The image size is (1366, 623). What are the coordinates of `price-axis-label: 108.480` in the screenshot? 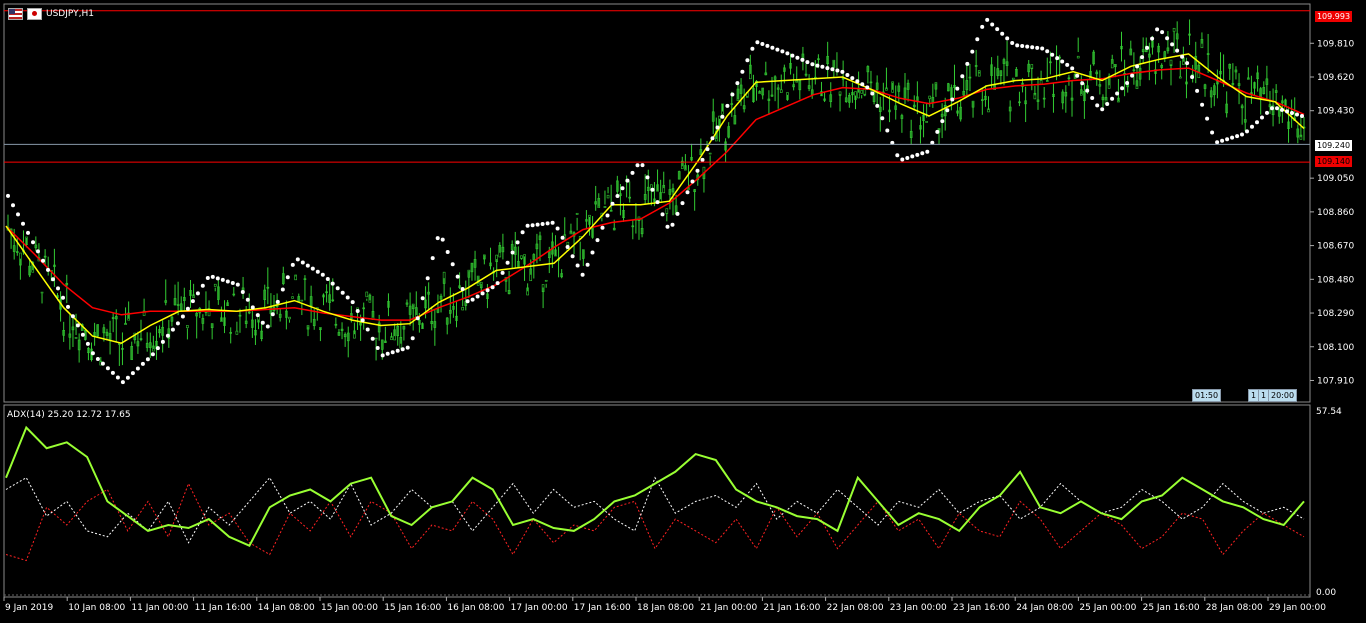 It's located at (1335, 280).